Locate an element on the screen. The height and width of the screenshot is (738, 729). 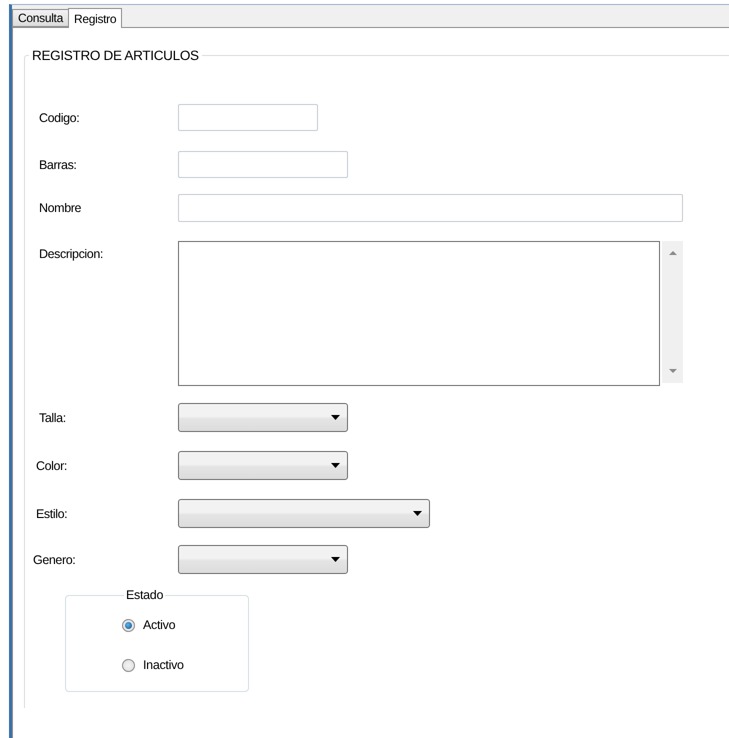
field-label: Estilo: is located at coordinates (51, 513).